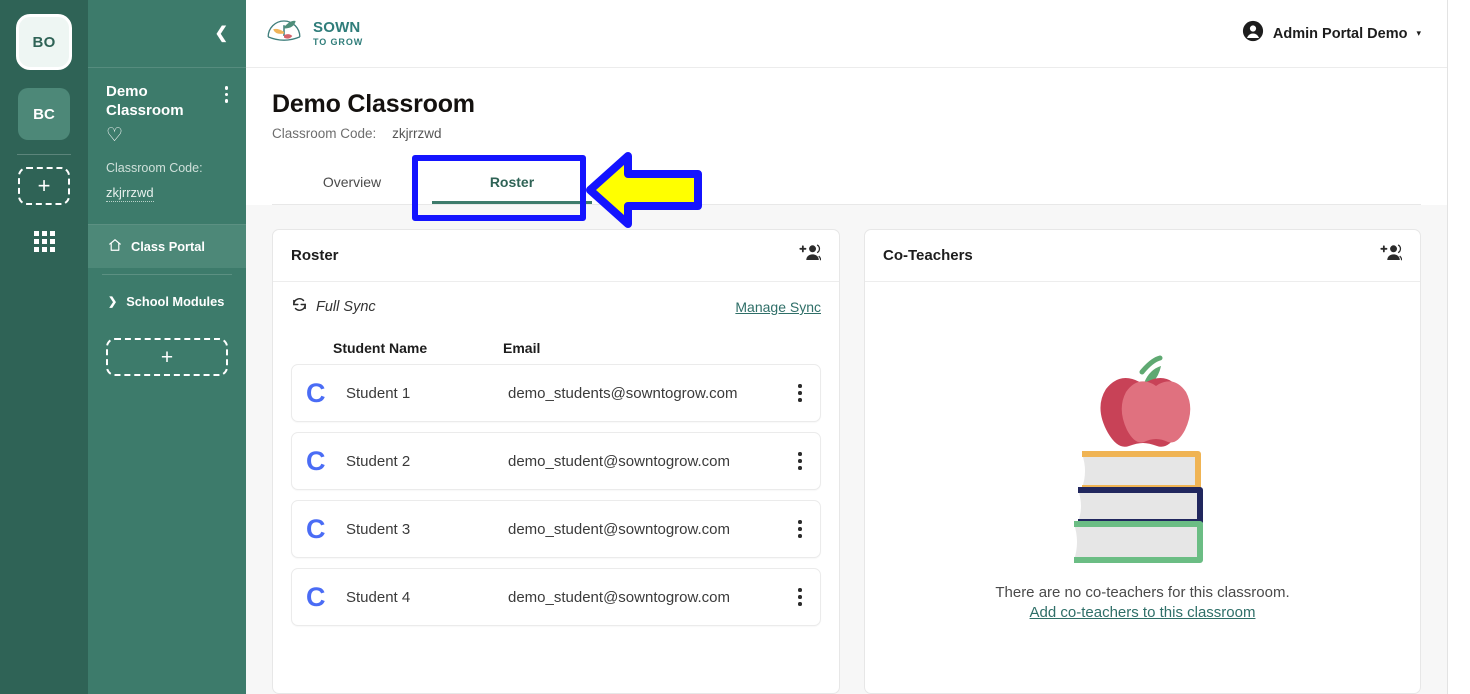  I want to click on rail-add-label: +, so click(44, 185).